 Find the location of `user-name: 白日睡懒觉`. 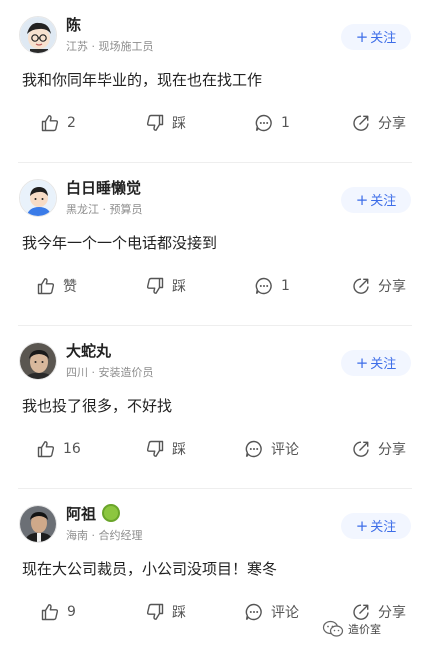

user-name: 白日睡懒觉 is located at coordinates (103, 187).